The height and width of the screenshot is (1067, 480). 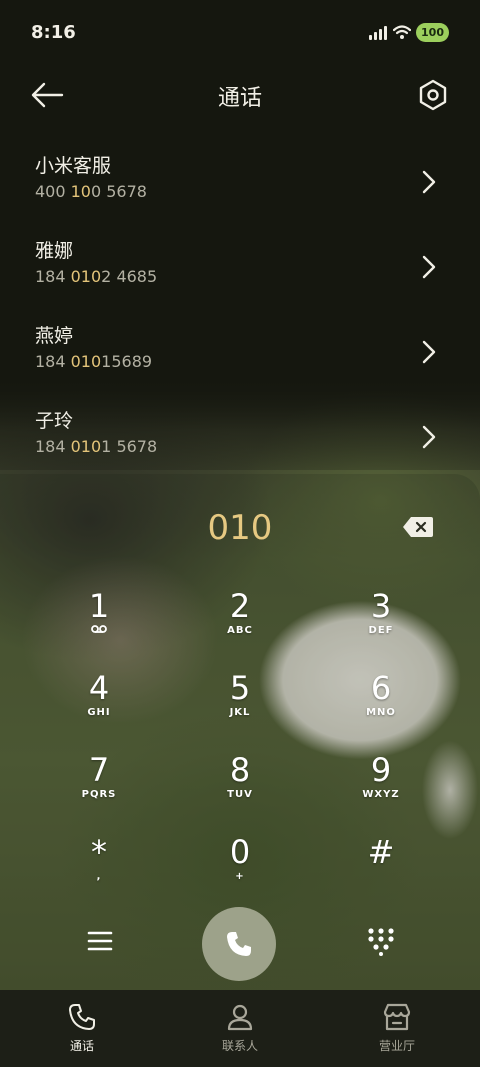 I want to click on key-letters: JKL, so click(x=240, y=712).